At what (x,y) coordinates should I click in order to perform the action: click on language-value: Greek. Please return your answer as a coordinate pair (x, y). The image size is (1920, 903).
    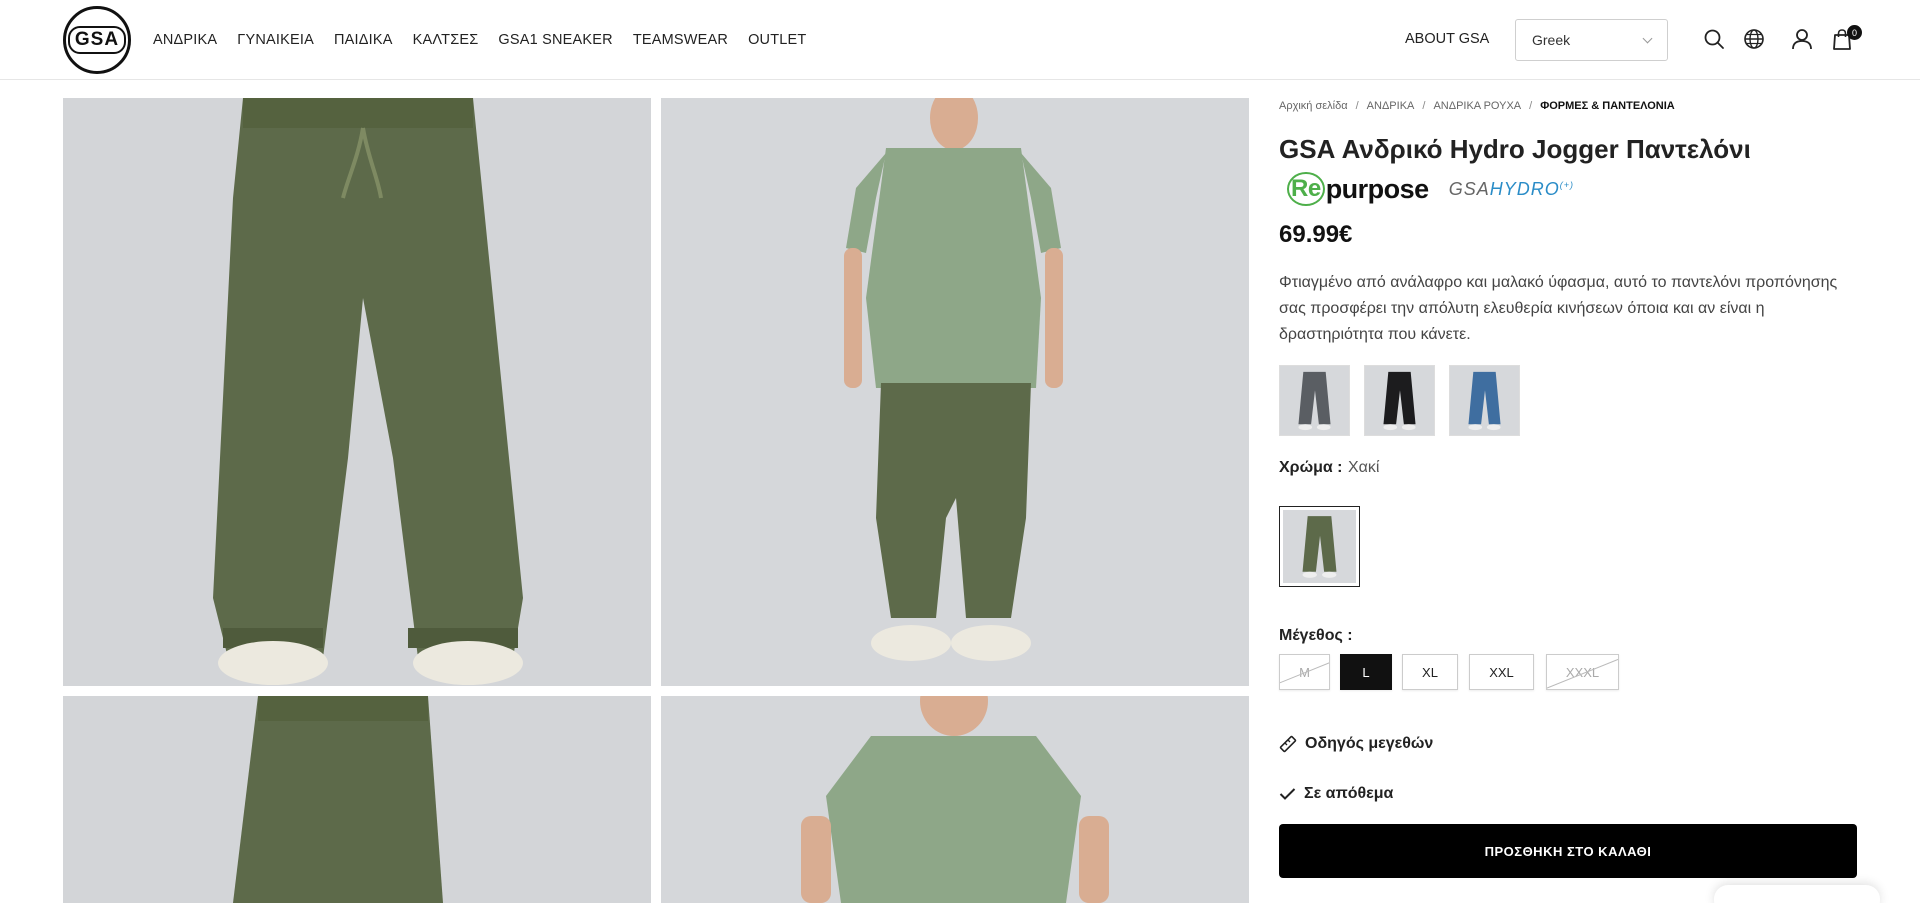
    Looking at the image, I should click on (1551, 40).